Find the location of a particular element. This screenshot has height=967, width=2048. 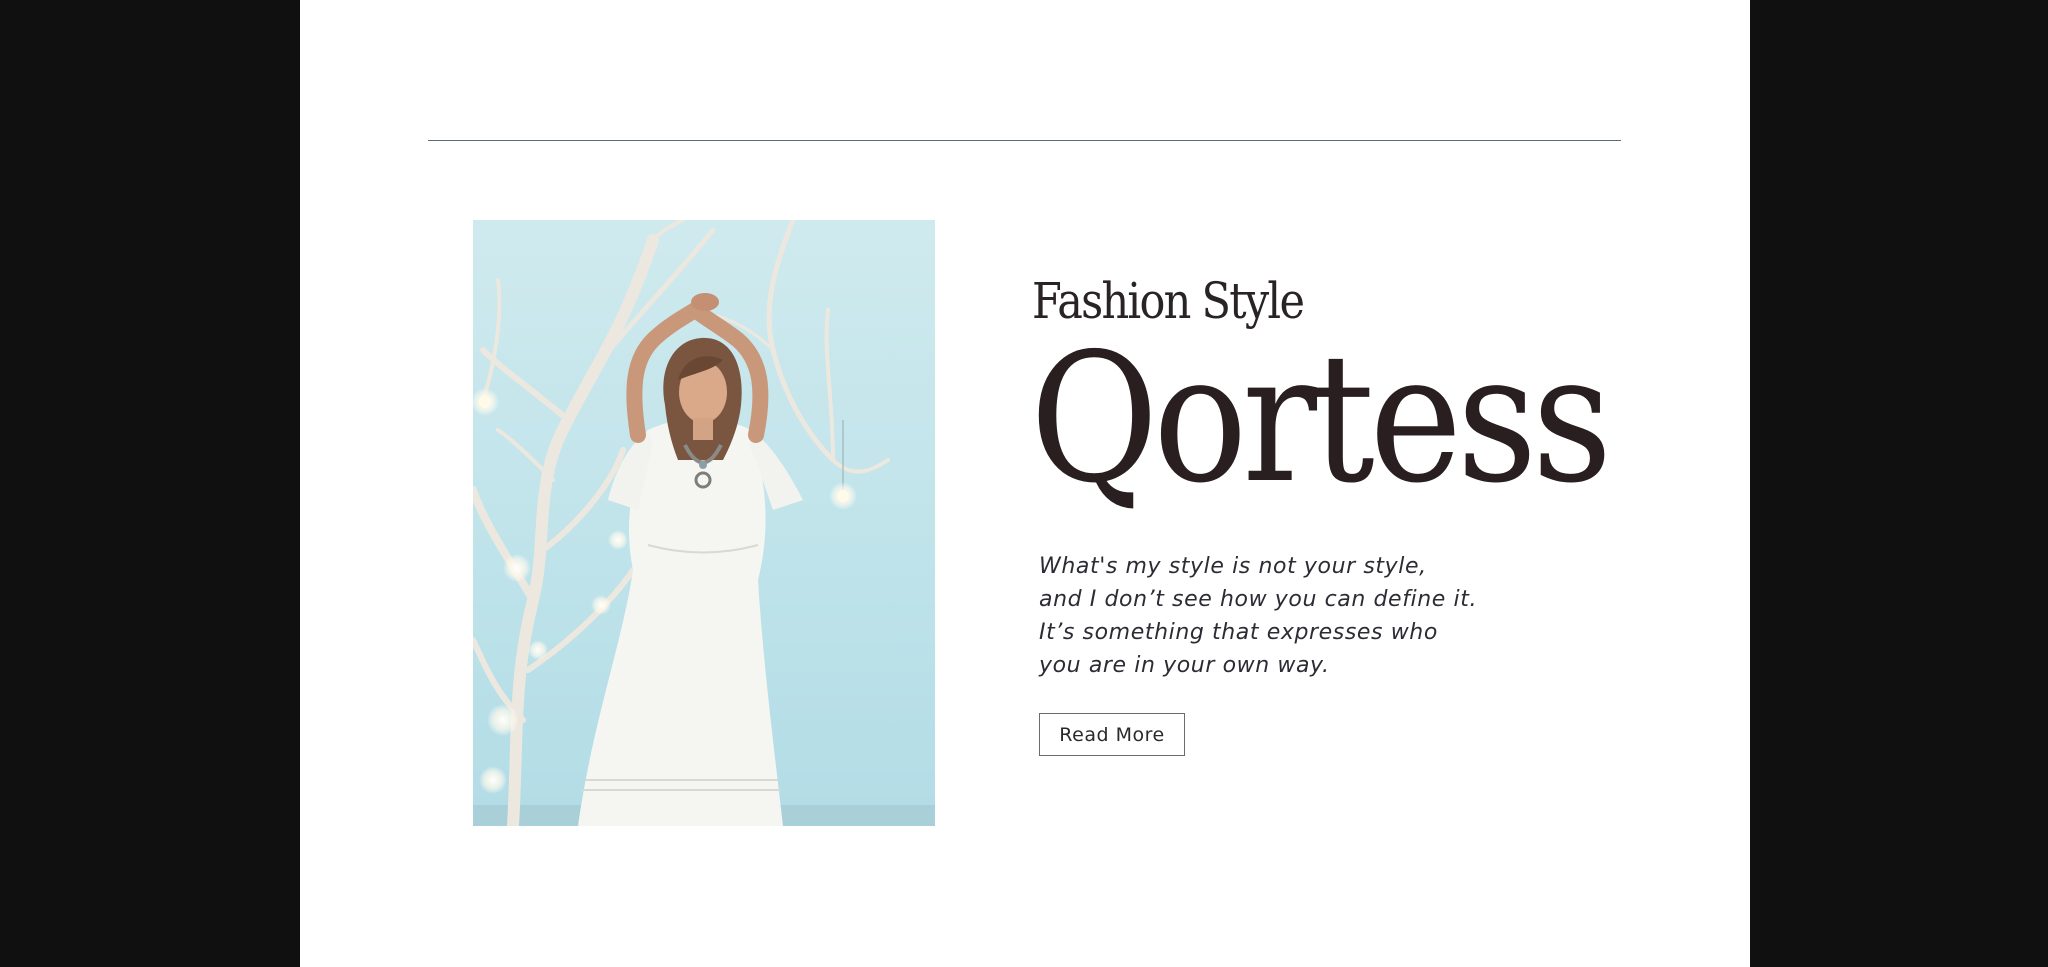

hero-photo is located at coordinates (704, 523).